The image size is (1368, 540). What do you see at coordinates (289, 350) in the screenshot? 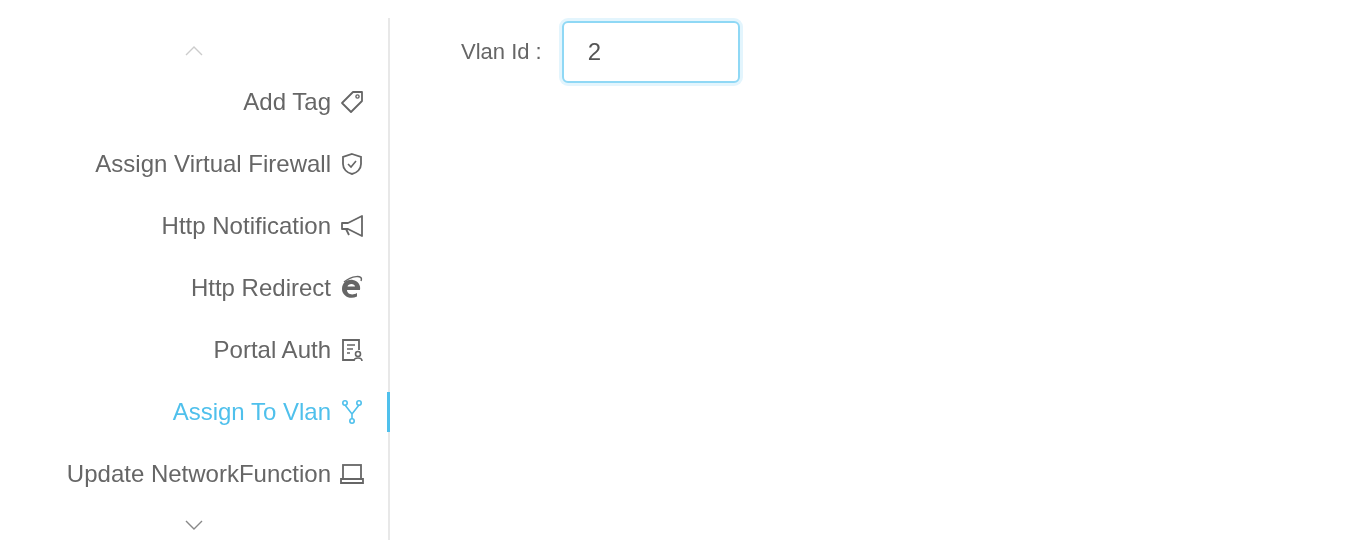
I see `sidebar-item: Portal Auth` at bounding box center [289, 350].